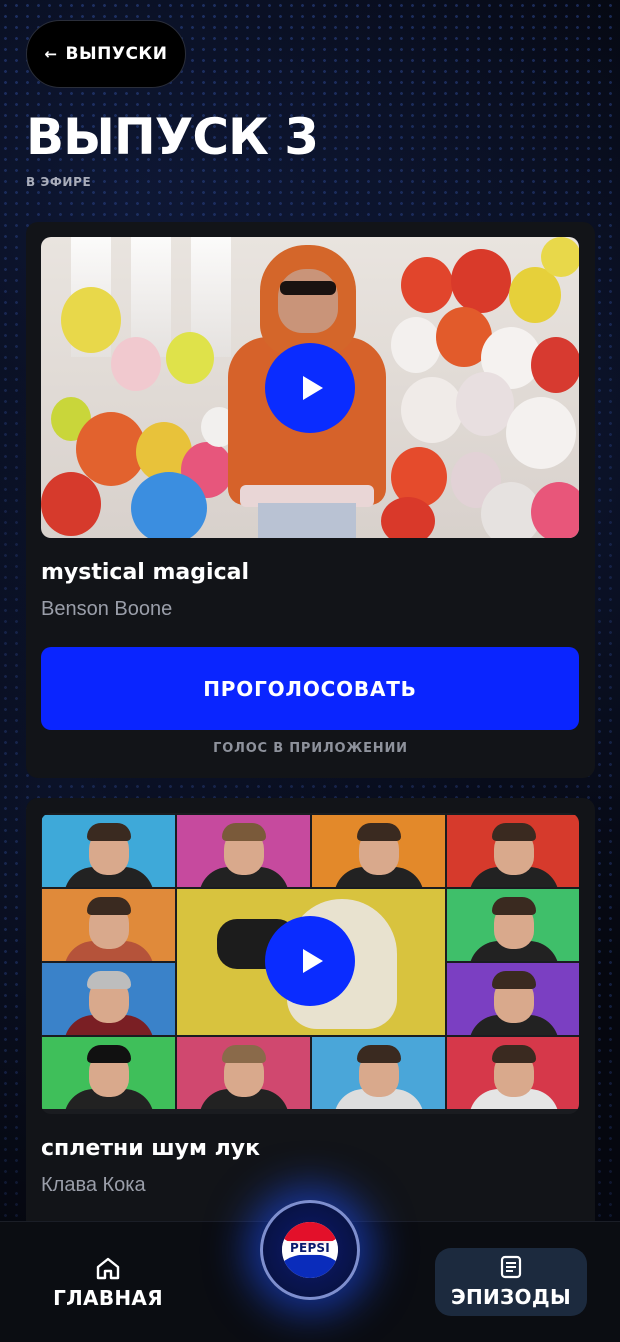  Describe the element at coordinates (108, 1283) in the screenshot. I see `nav-home: ГЛАВНАЯ` at that location.